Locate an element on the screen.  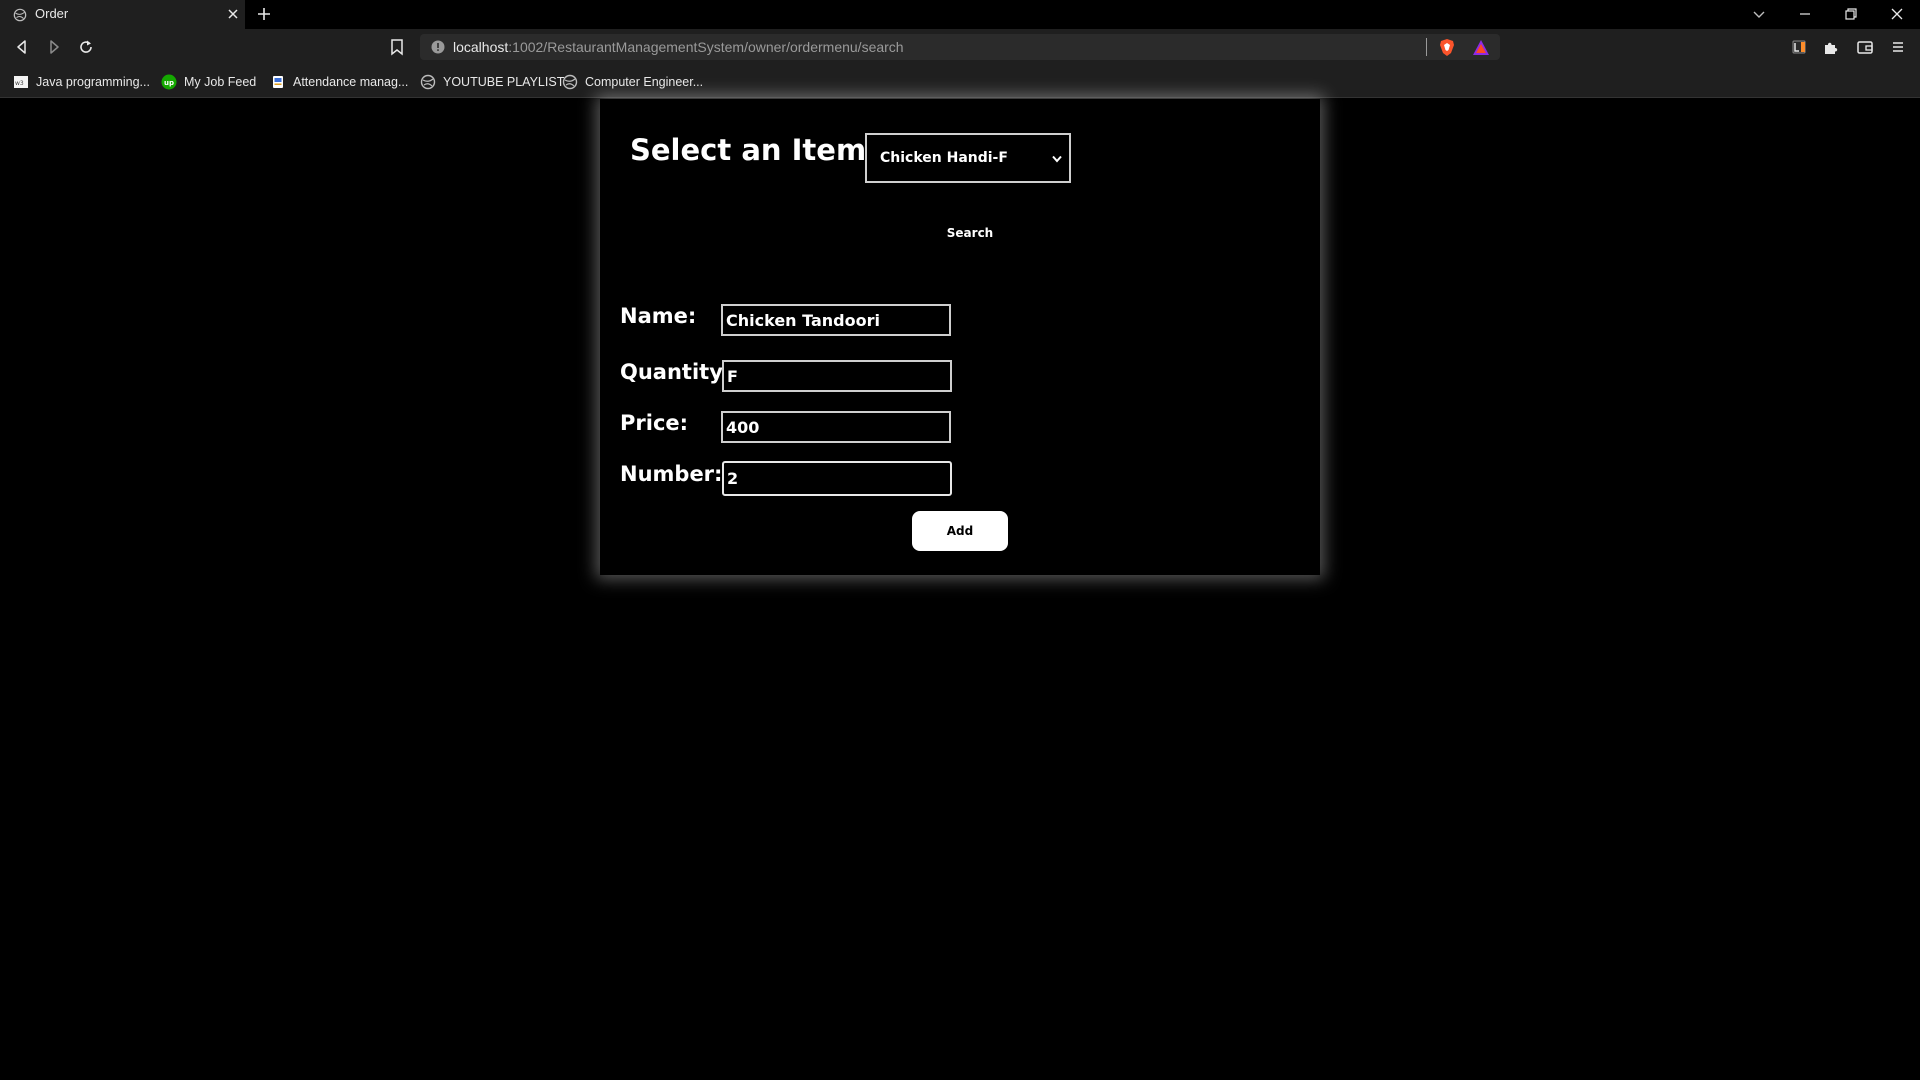
url-host: localhost is located at coordinates (481, 47).